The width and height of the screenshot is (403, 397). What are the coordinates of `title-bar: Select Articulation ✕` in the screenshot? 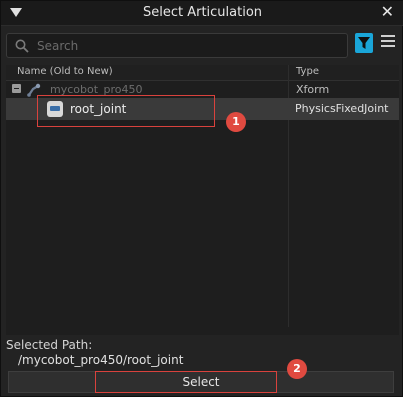 It's located at (202, 13).